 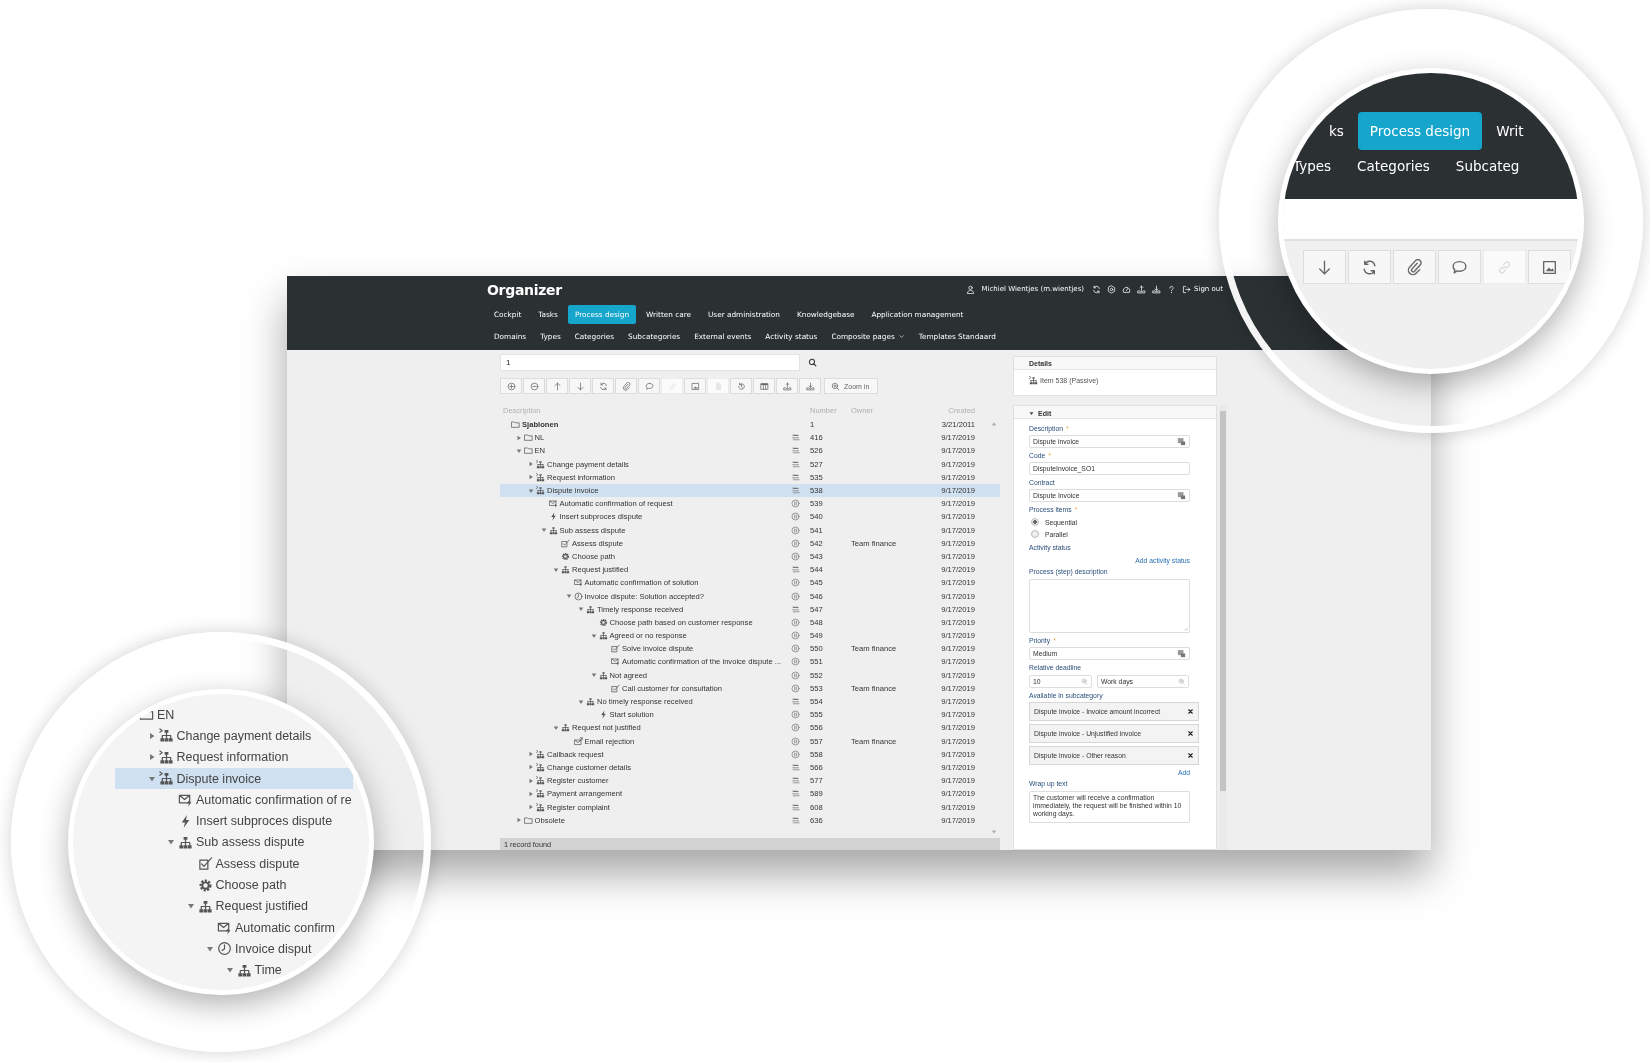 What do you see at coordinates (615, 688) in the screenshot?
I see `checkbox-icon` at bounding box center [615, 688].